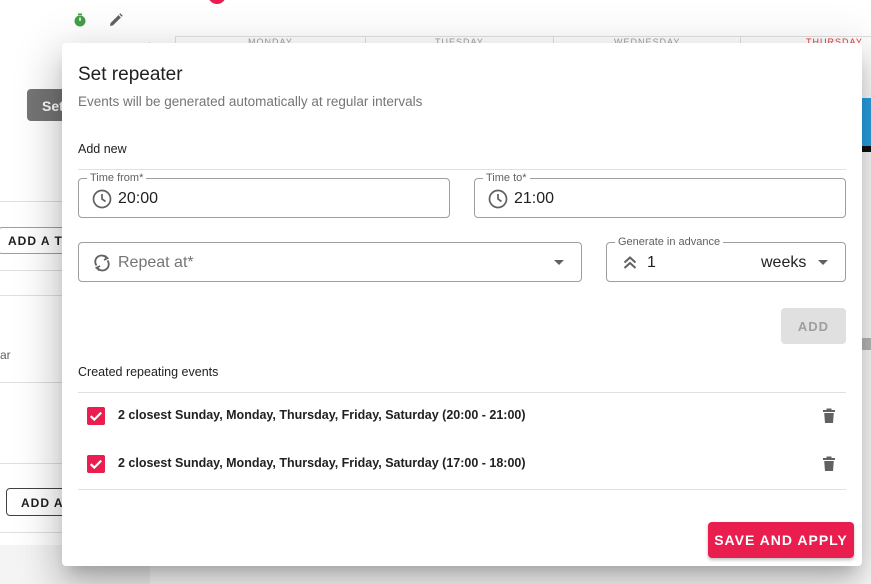 Image resolution: width=871 pixels, height=584 pixels. I want to click on repeat-at-select: Repeat at*, so click(330, 262).